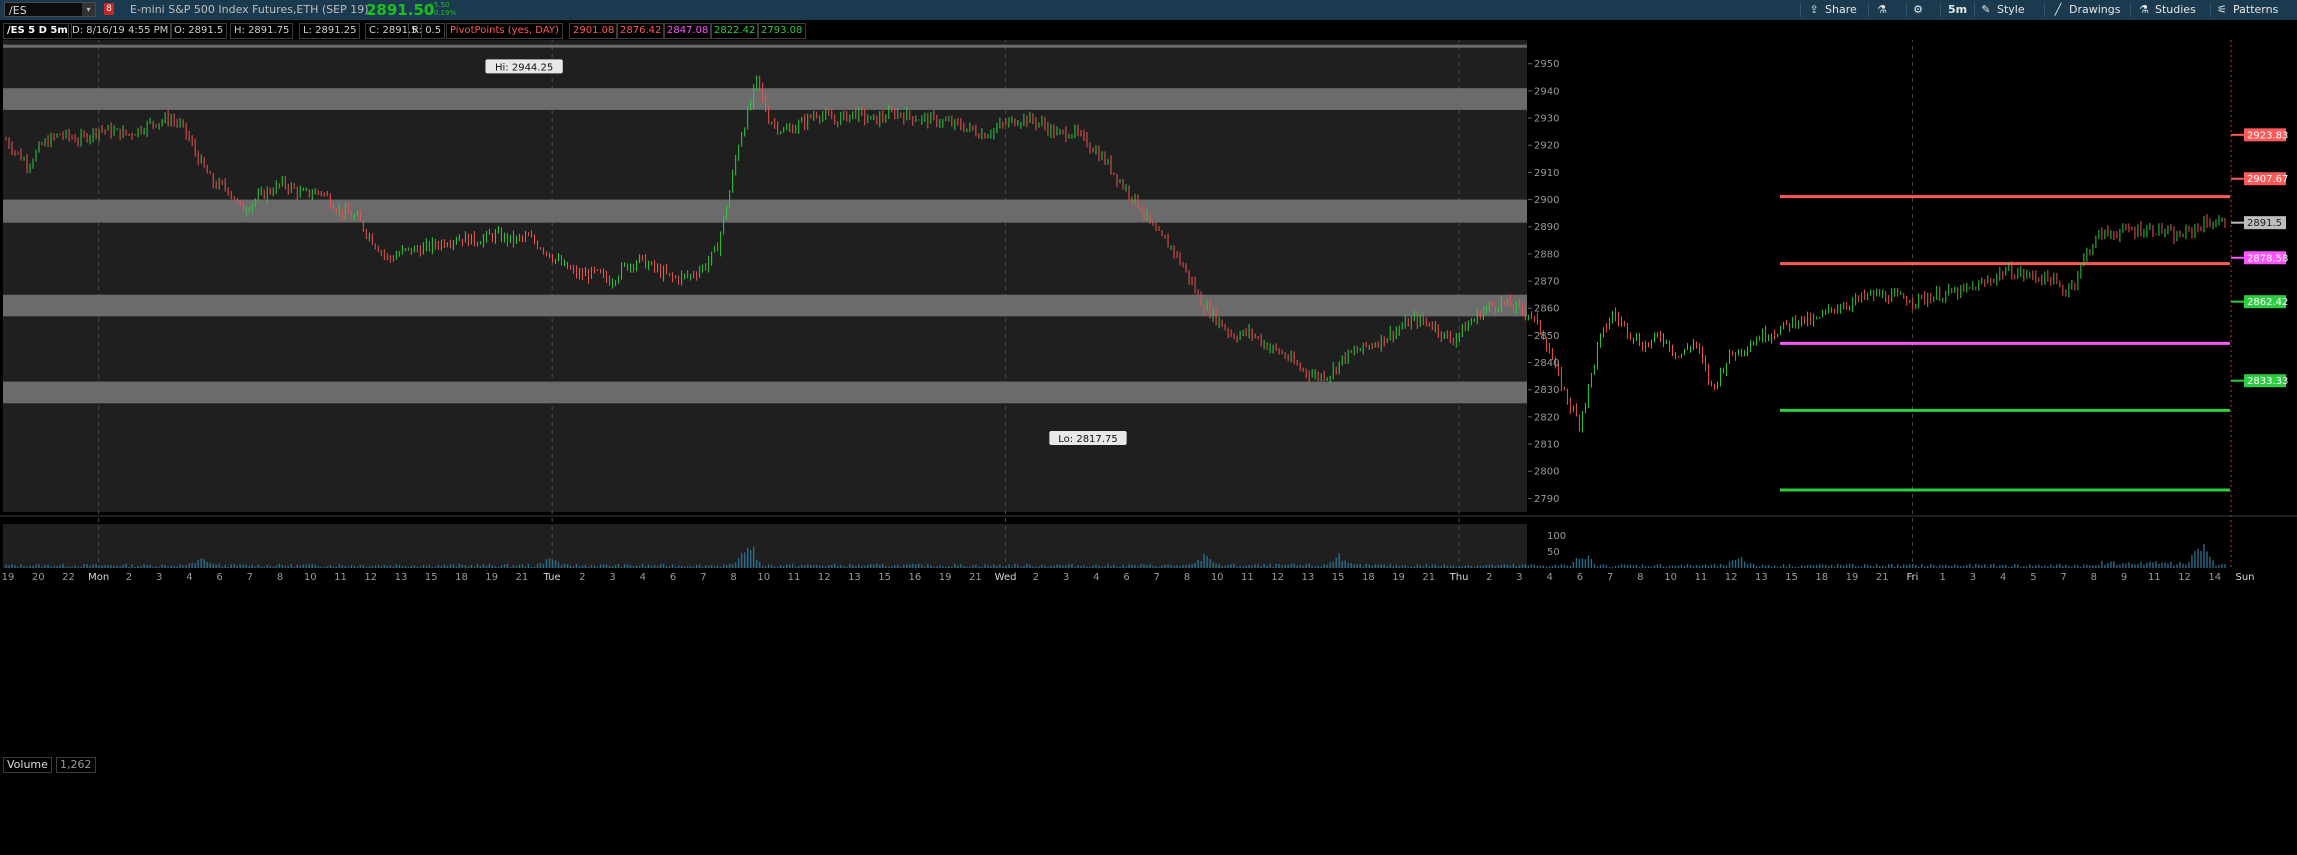 The height and width of the screenshot is (855, 2297). I want to click on x-axis-label: 9, so click(2124, 577).